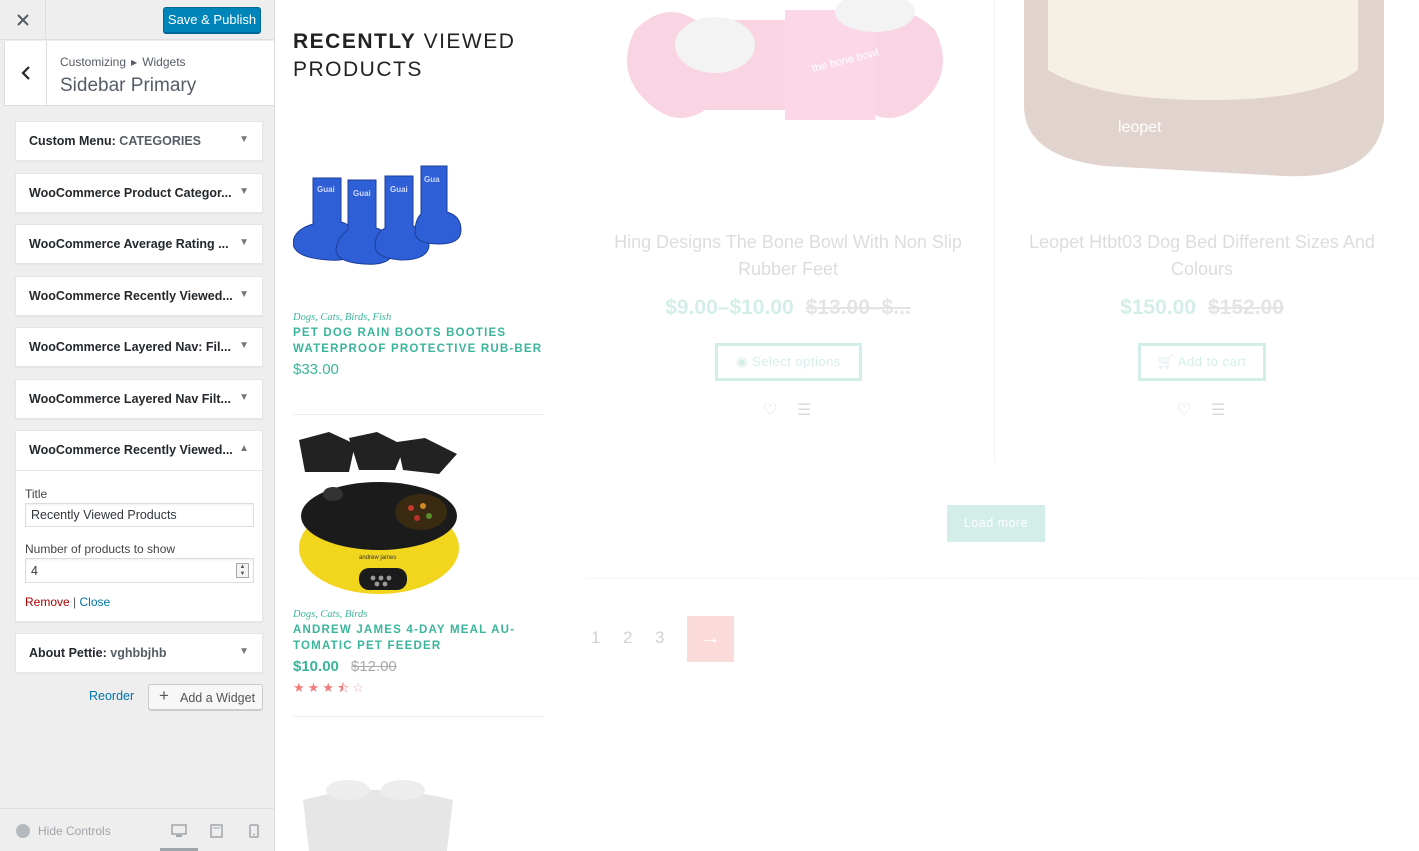  I want to click on number-value: 4, so click(34, 571).